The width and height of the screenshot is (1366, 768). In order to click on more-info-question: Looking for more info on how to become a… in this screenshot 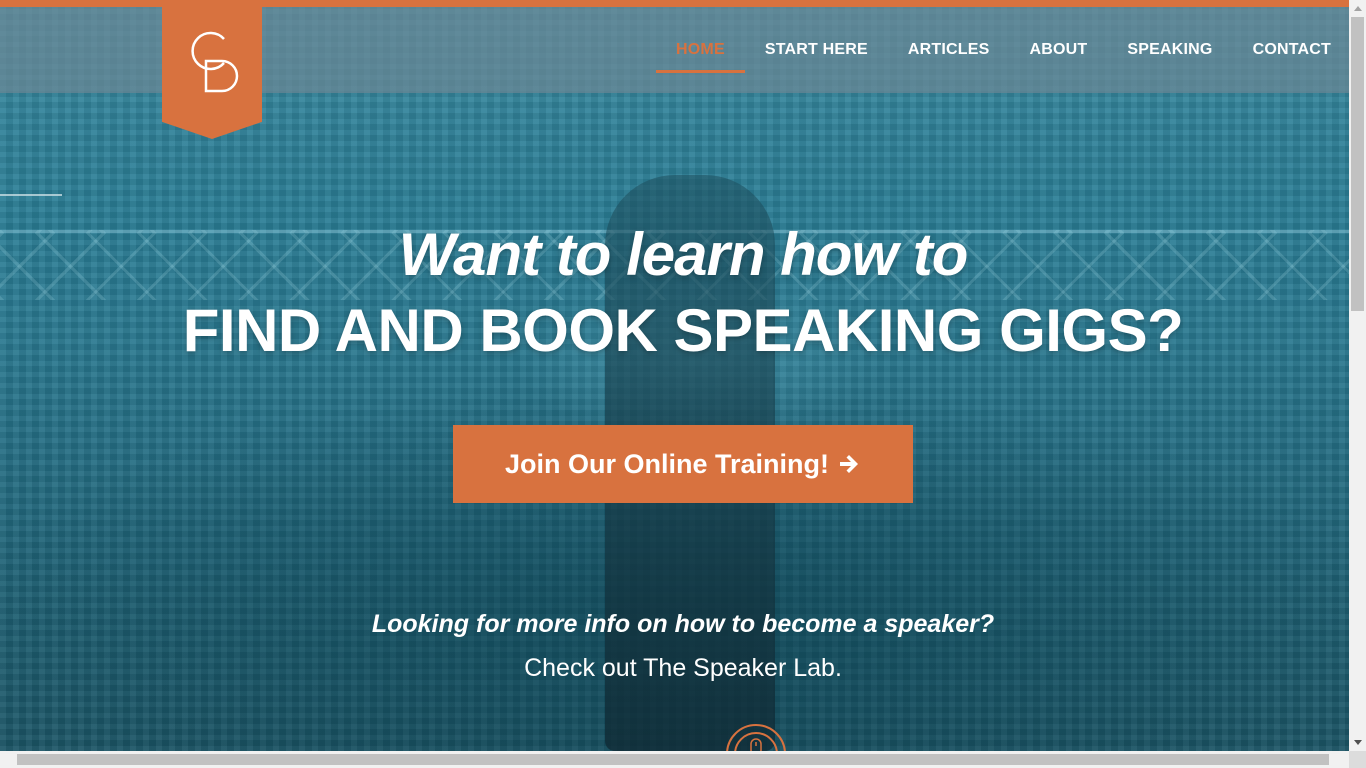, I will do `click(683, 624)`.